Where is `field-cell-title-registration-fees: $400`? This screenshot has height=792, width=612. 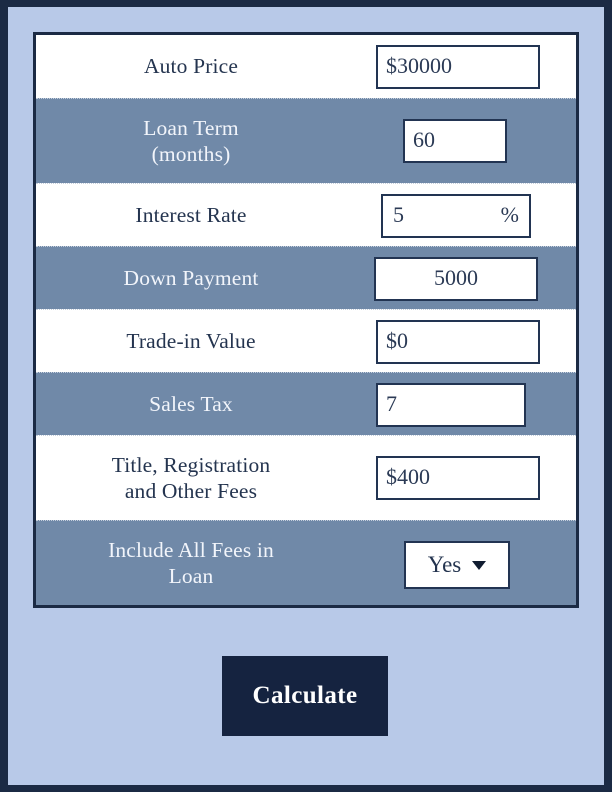
field-cell-title-registration-fees: $400 is located at coordinates (466, 478).